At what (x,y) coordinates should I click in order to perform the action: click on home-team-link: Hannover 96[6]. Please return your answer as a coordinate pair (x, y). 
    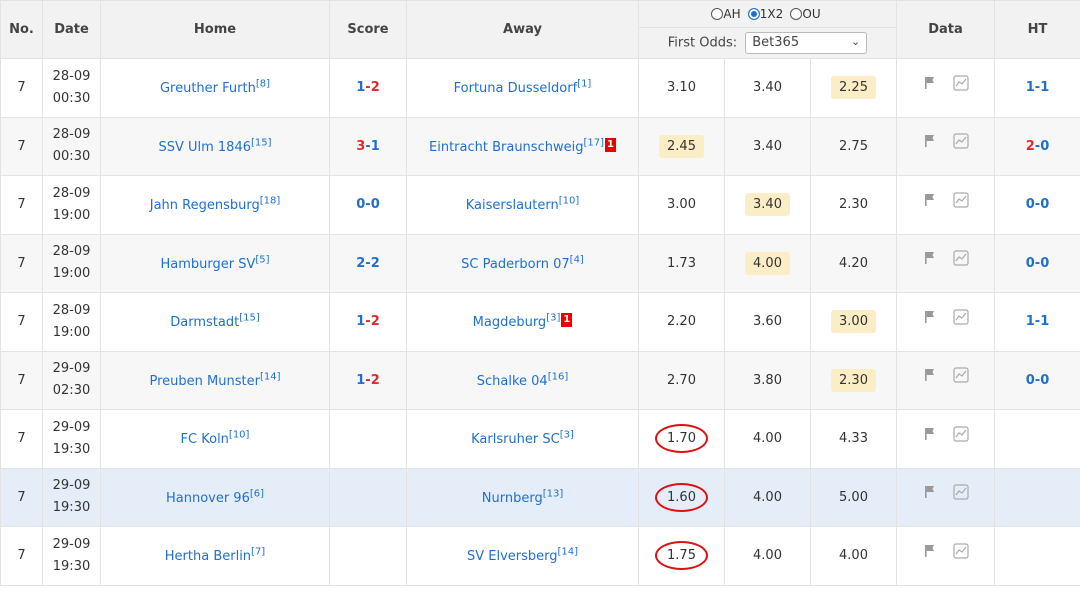
    Looking at the image, I should click on (215, 497).